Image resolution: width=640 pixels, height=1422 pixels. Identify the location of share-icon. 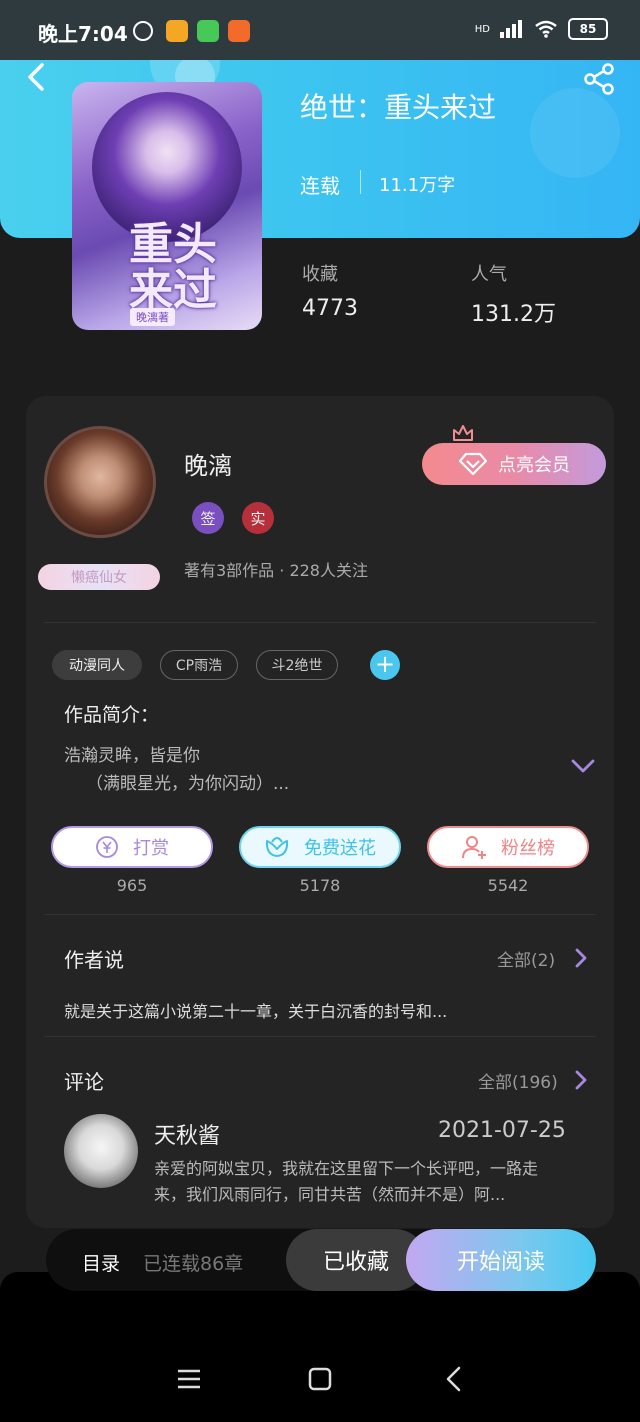
(599, 79).